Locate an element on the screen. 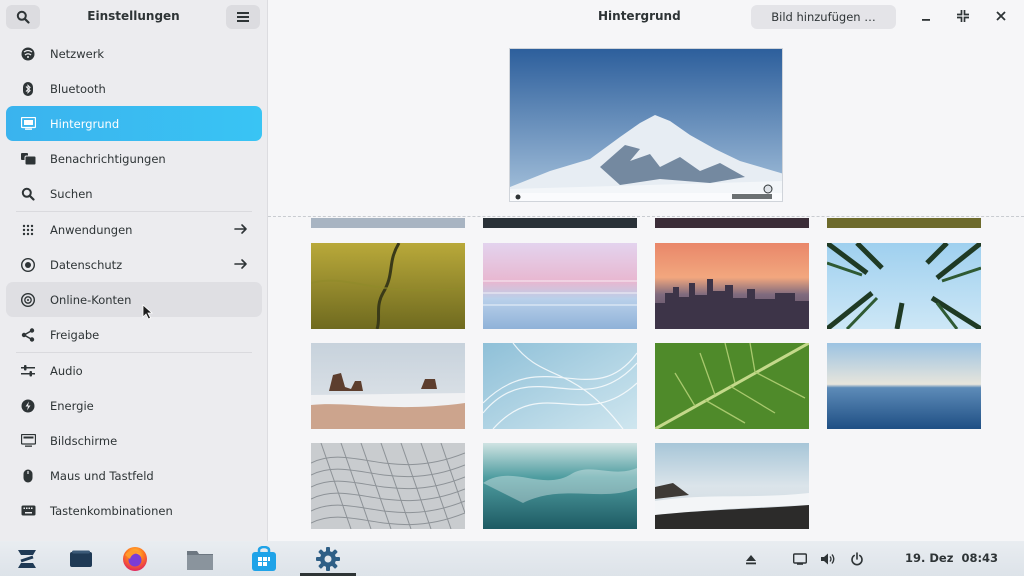 The height and width of the screenshot is (576, 1024). sidebar-item-tastenkombinationen: Tastenkombinationen is located at coordinates (134, 510).